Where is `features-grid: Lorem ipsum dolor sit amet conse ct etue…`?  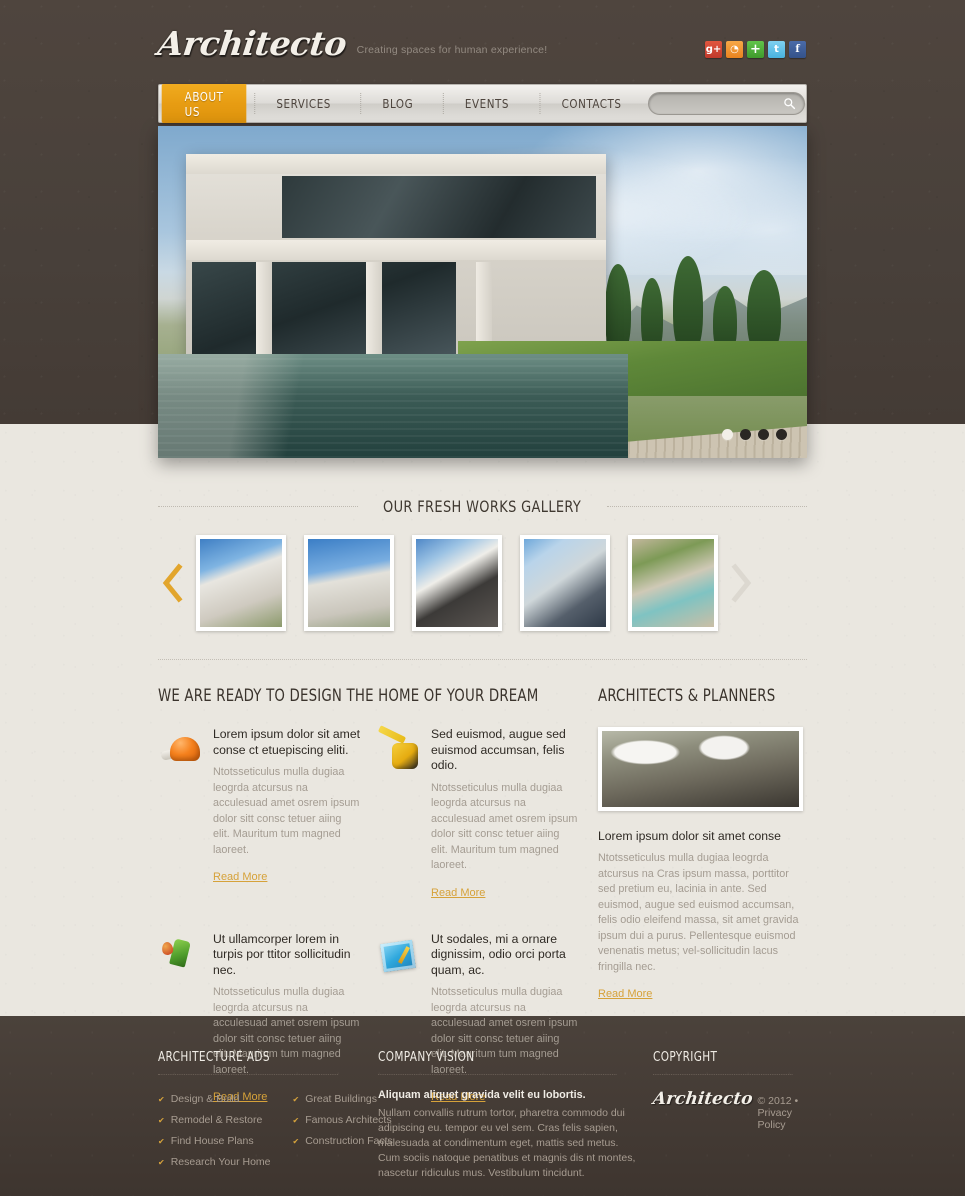 features-grid: Lorem ipsum dolor sit amet conse ct etue… is located at coordinates (368, 916).